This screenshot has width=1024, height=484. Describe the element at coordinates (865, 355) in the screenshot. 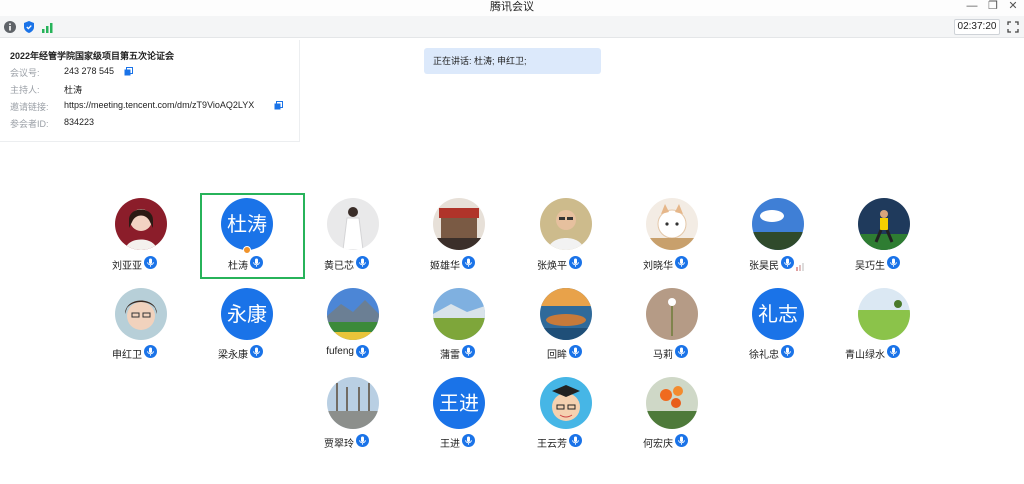

I see `participant-name: 青山绿水` at that location.